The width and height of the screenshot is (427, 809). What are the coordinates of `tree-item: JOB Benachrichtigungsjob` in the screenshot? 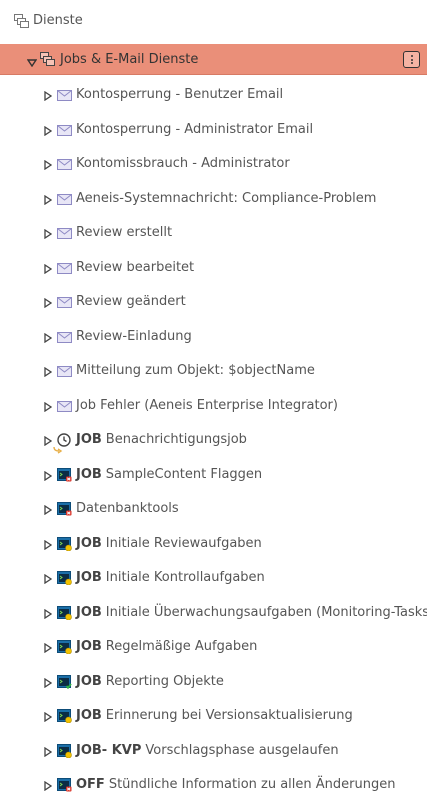 It's located at (213, 440).